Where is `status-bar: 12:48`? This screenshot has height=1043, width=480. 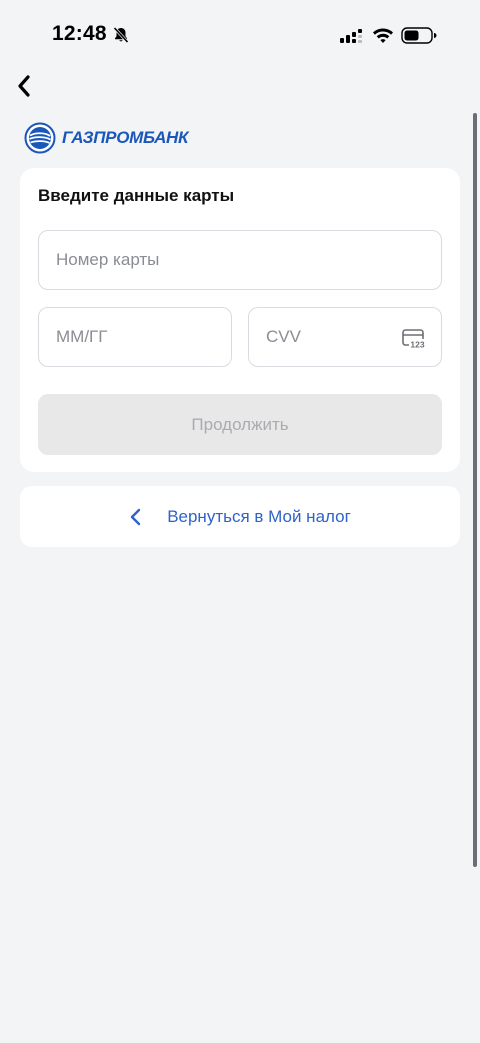 status-bar: 12:48 is located at coordinates (240, 35).